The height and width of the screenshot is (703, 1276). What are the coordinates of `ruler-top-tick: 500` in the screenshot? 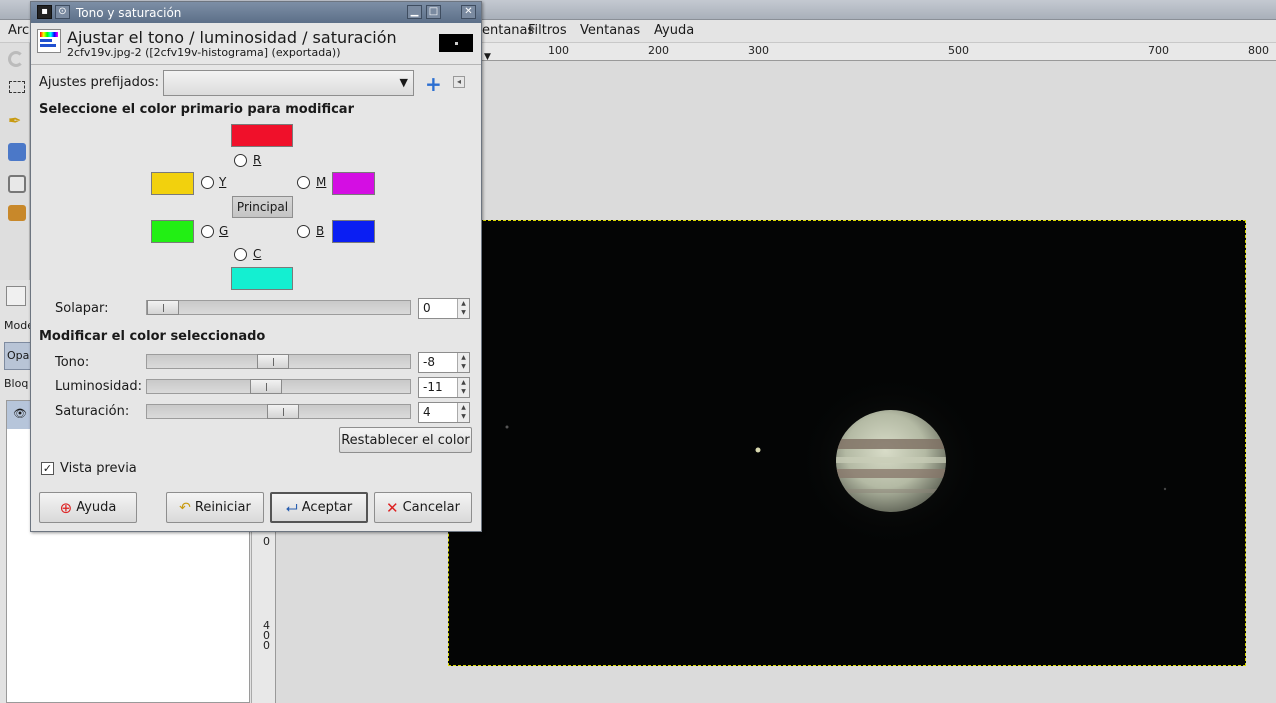 It's located at (958, 50).